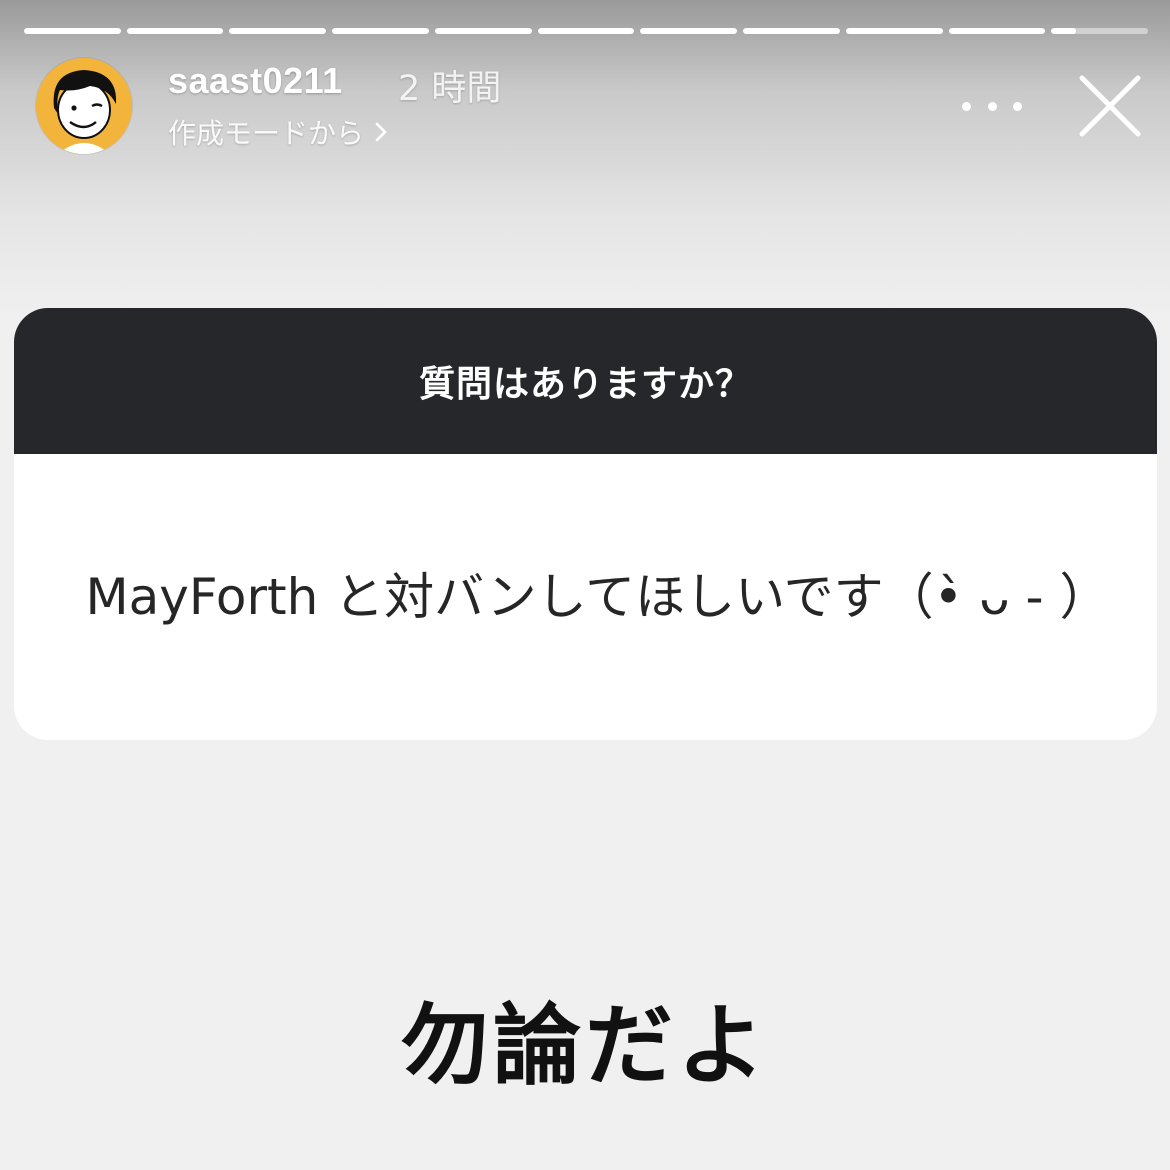 This screenshot has width=1170, height=1170. Describe the element at coordinates (266, 133) in the screenshot. I see `create-mode-label: 作成モードから` at that location.